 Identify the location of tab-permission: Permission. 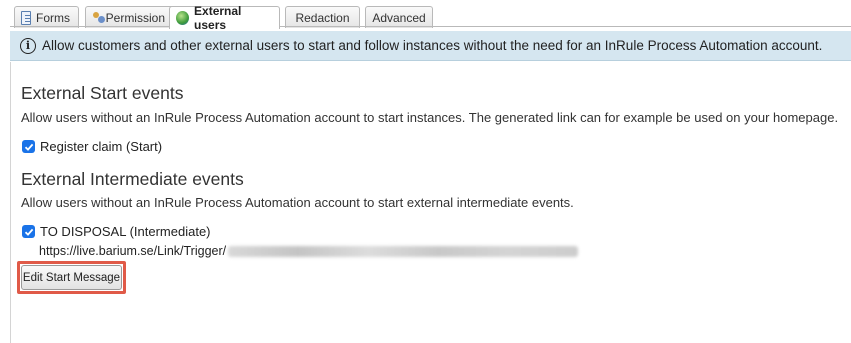
(129, 17).